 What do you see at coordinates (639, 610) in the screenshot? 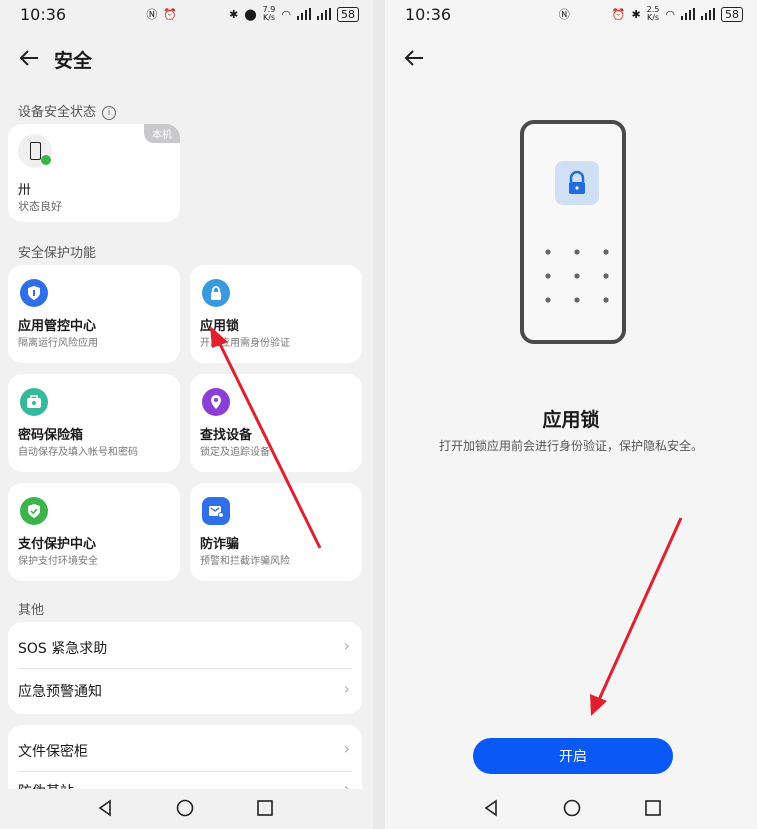
I see `annotation-arrow-right` at bounding box center [639, 610].